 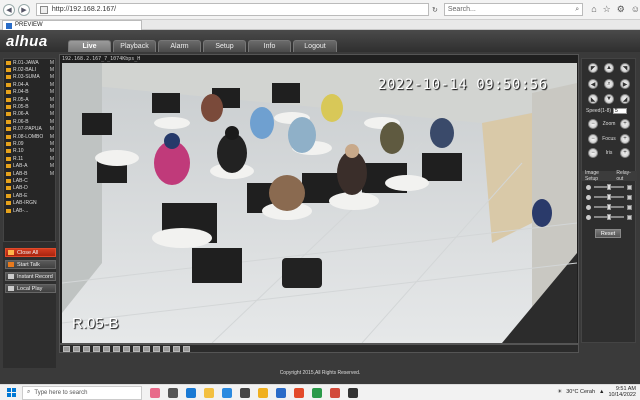 What do you see at coordinates (82, 392) in the screenshot?
I see `taskbar-search: ⌕ Type here to search` at bounding box center [82, 392].